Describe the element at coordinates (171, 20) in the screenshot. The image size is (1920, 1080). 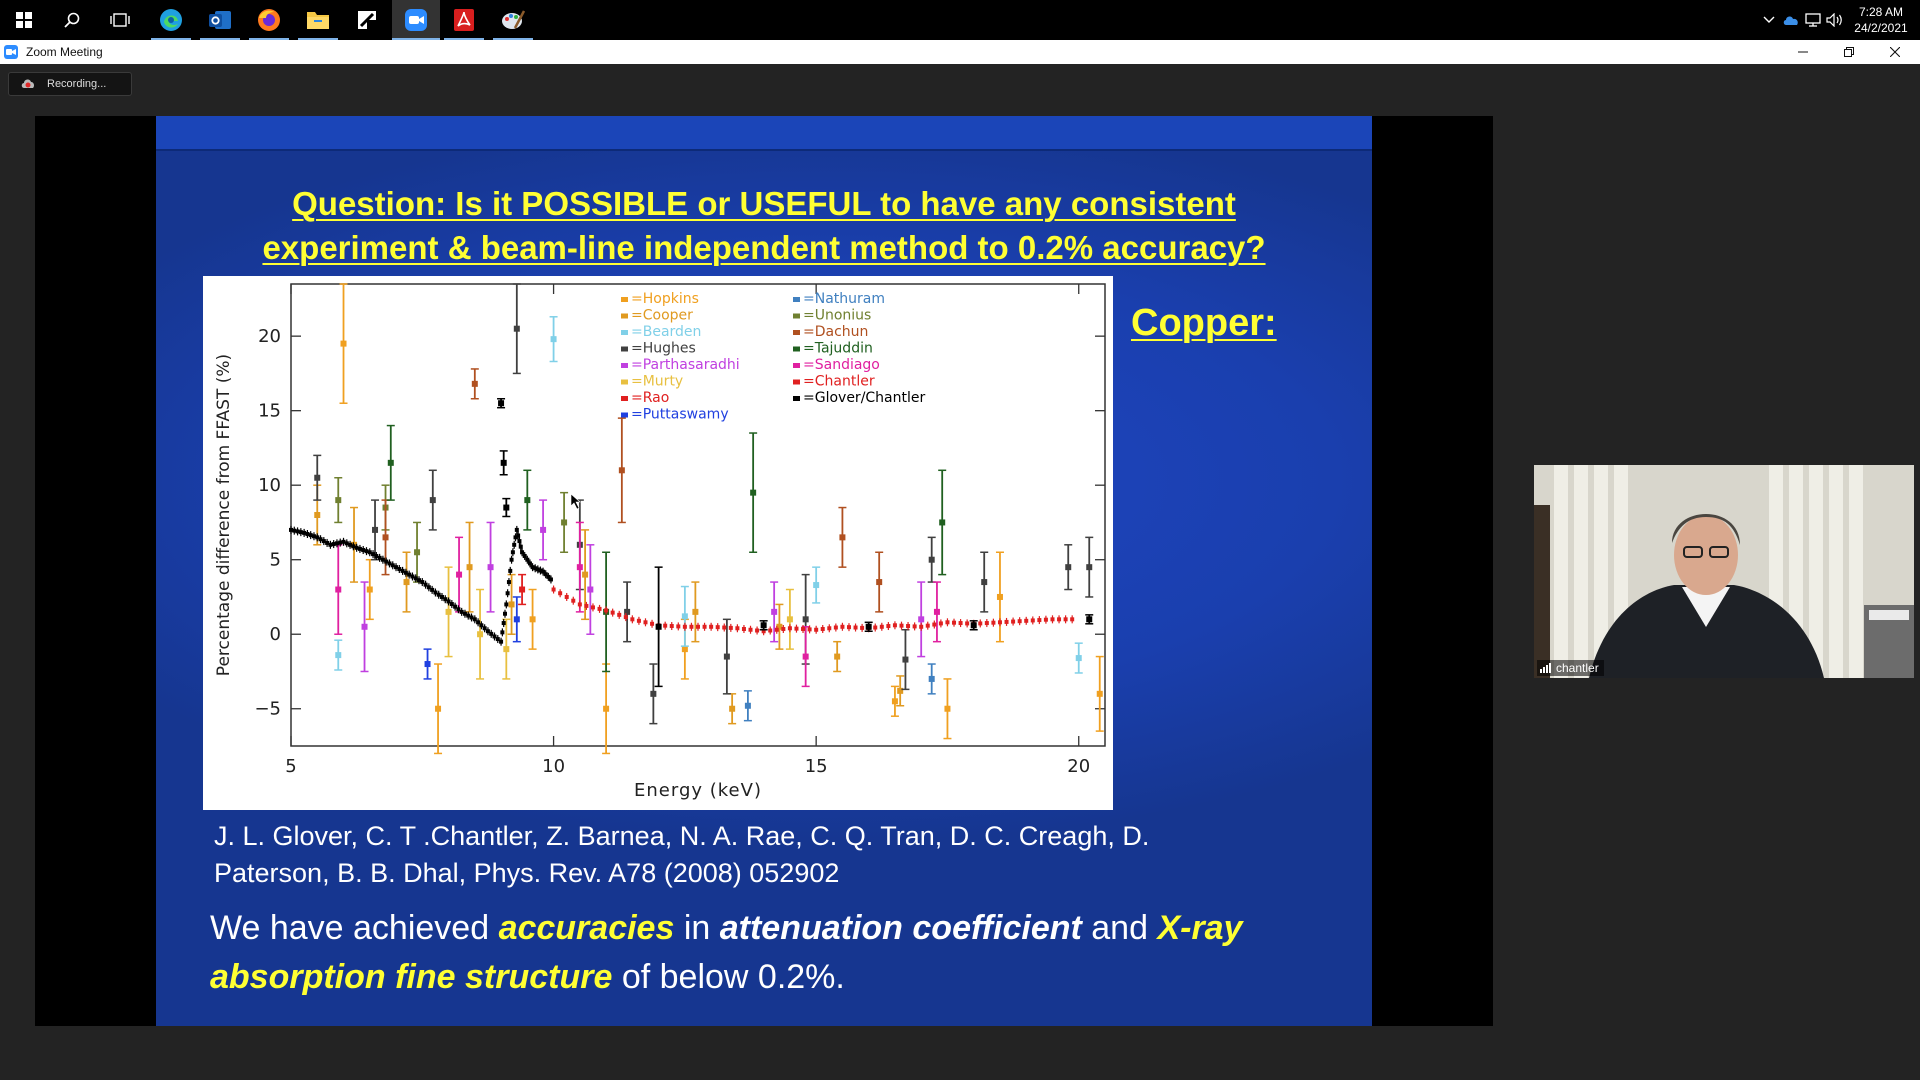
I see `edge-icon` at that location.